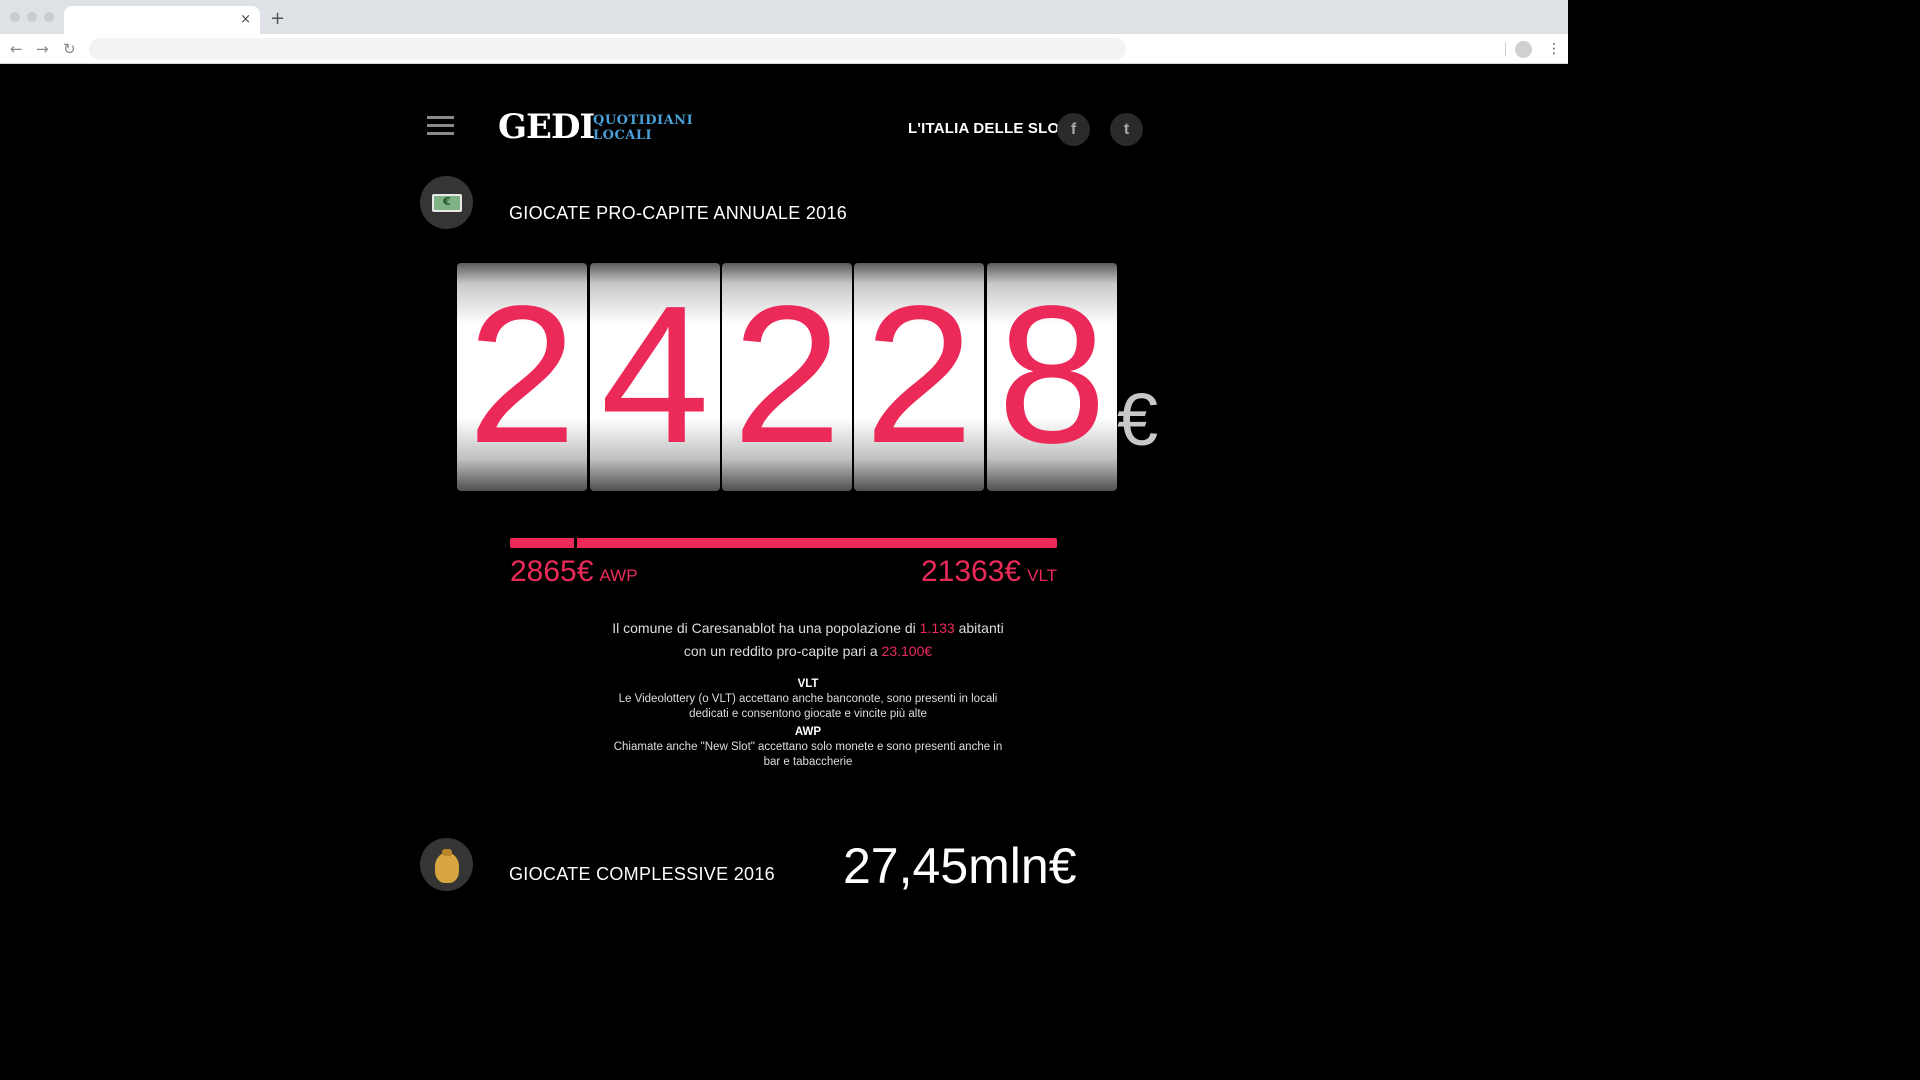 The image size is (1920, 1080). Describe the element at coordinates (446, 864) in the screenshot. I see `money-bag-icon` at that location.